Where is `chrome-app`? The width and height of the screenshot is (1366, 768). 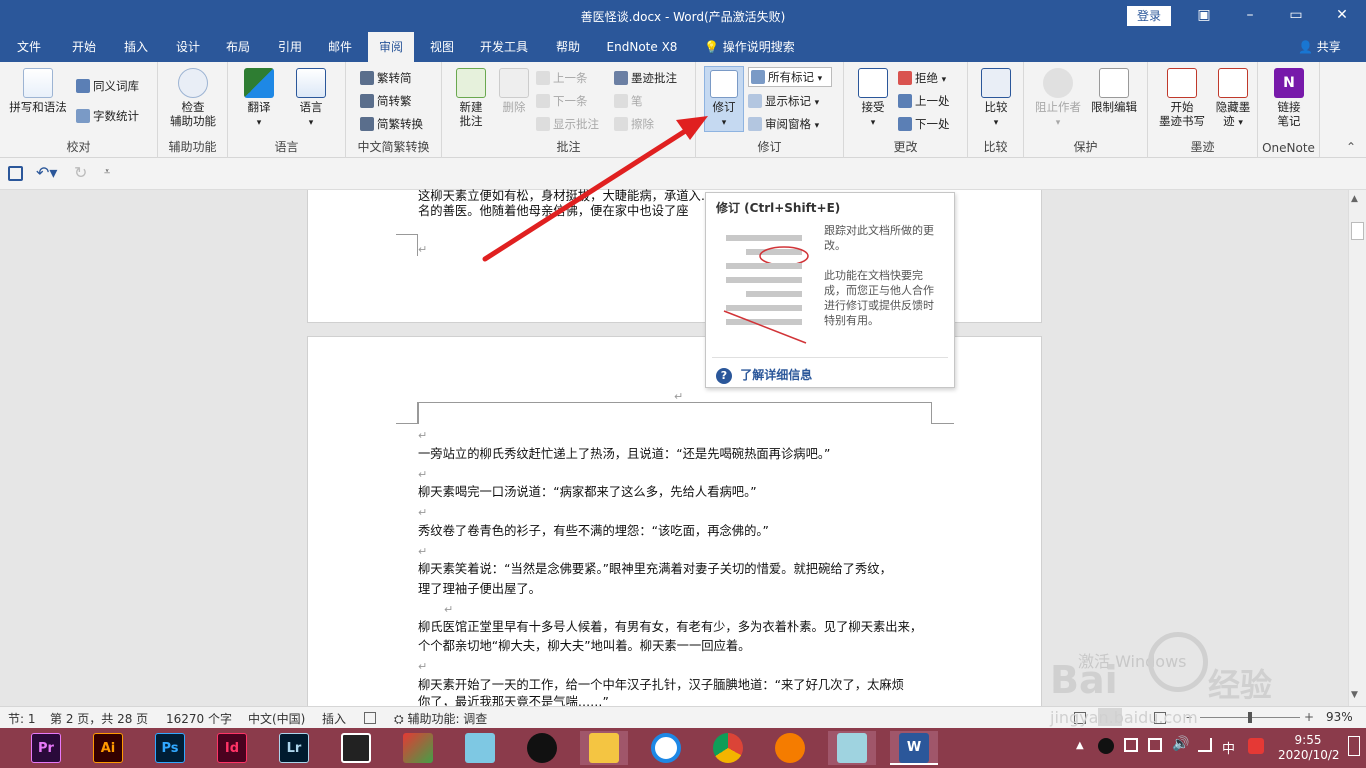
chrome-app is located at coordinates (728, 748).